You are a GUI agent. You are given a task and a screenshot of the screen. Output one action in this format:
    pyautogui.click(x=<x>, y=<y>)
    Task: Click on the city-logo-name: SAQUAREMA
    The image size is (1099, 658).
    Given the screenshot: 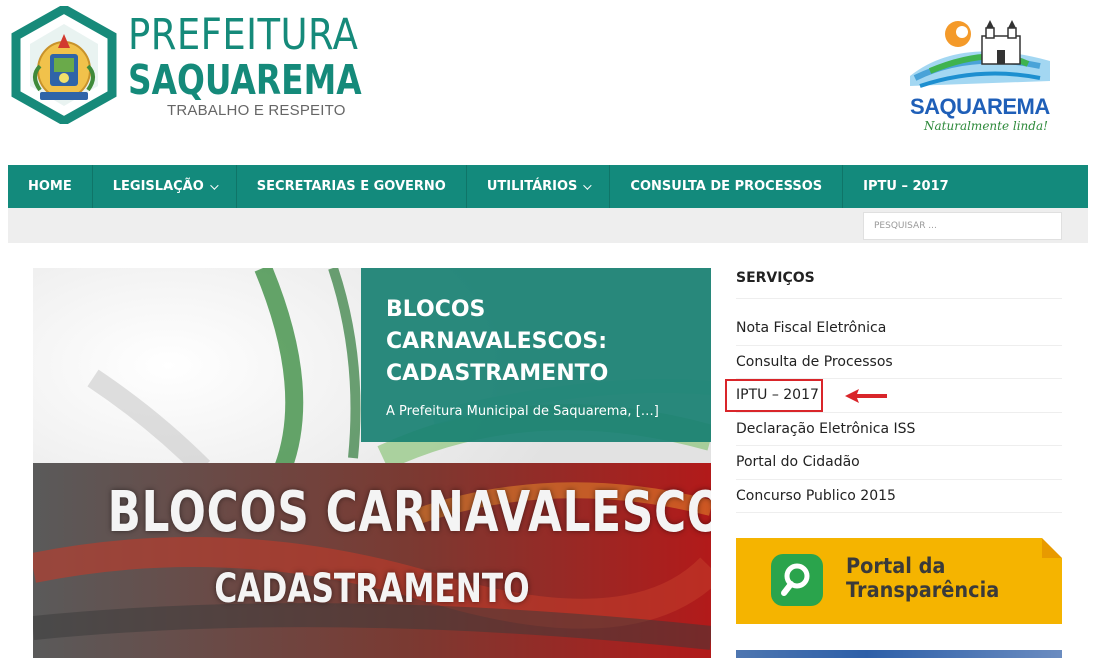 What is the action you would take?
    pyautogui.click(x=980, y=106)
    